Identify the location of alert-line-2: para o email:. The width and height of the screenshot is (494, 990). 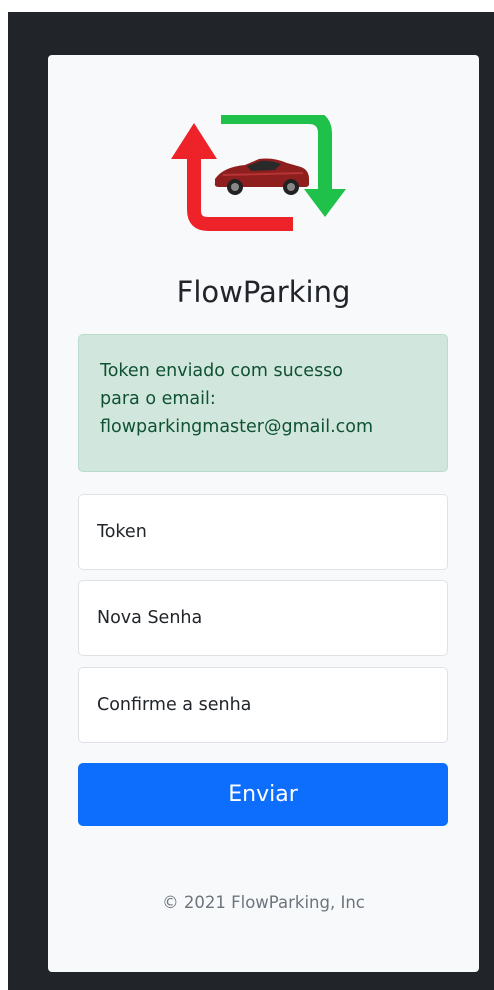
(158, 399).